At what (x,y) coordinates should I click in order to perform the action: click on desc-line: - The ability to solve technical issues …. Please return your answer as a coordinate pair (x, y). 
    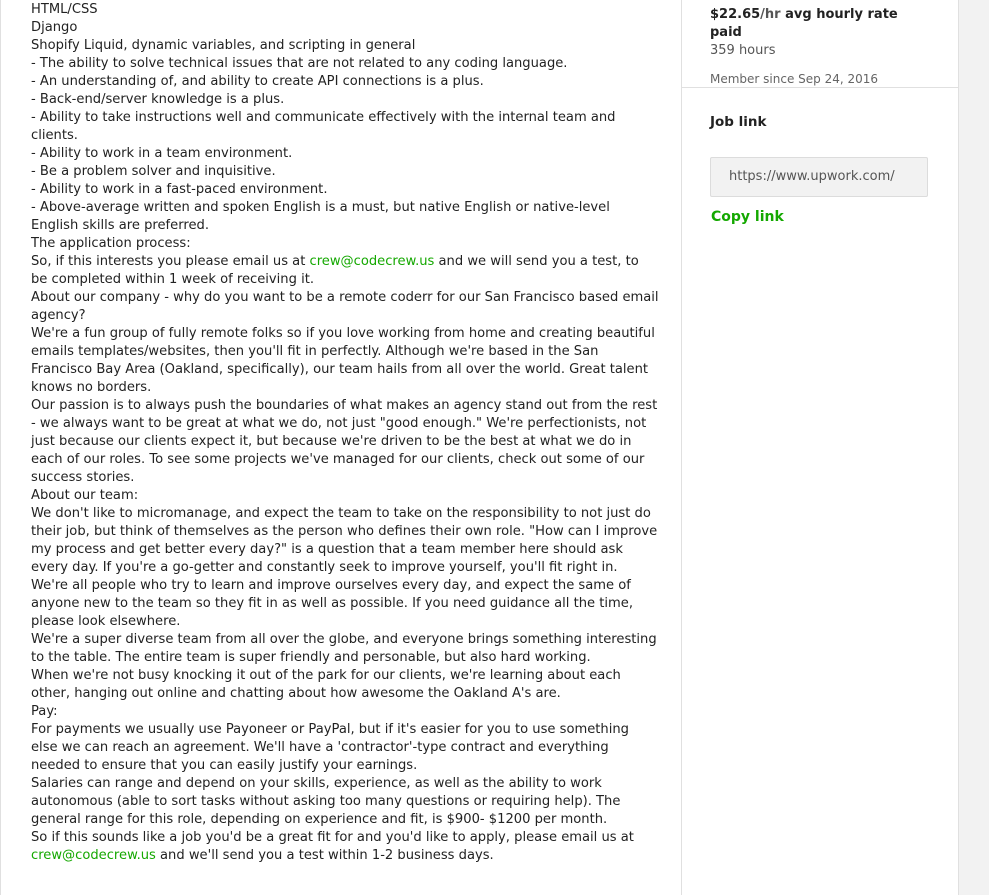
    Looking at the image, I should click on (299, 63).